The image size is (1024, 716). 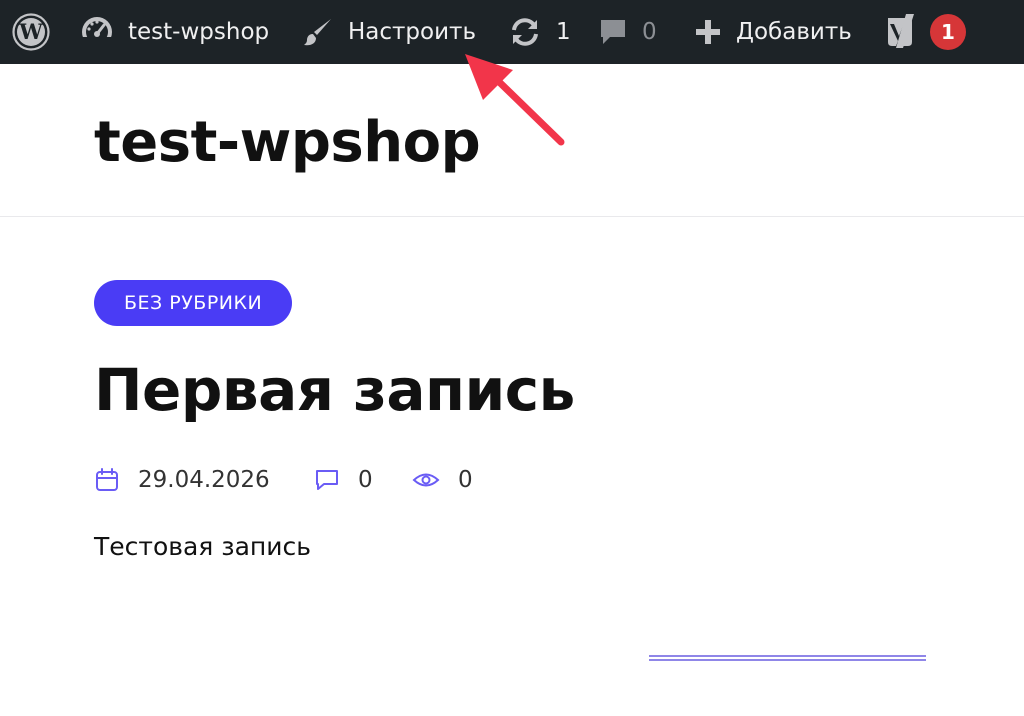 I want to click on updates-refresh-icon, so click(x=525, y=32).